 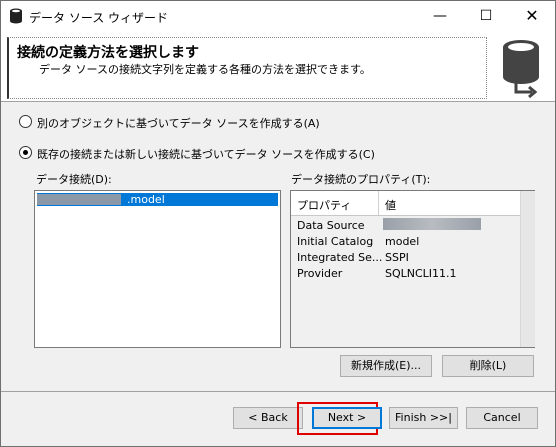 What do you see at coordinates (278, 16) in the screenshot?
I see `title-bar: データ ソース ウィザード — ☐ ✕` at bounding box center [278, 16].